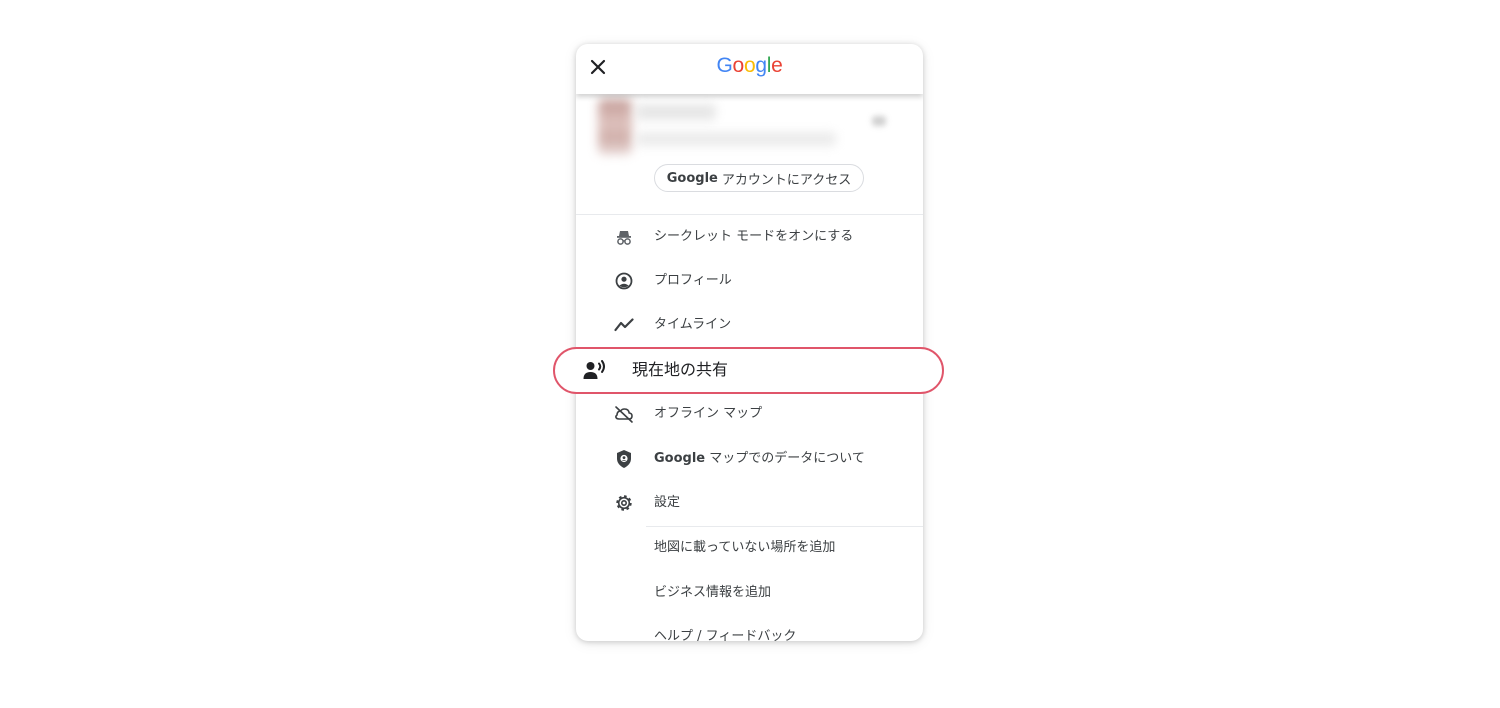 This screenshot has height=708, width=1500. I want to click on menu-item-incognito: シークレット モードをオンにする, so click(749, 237).